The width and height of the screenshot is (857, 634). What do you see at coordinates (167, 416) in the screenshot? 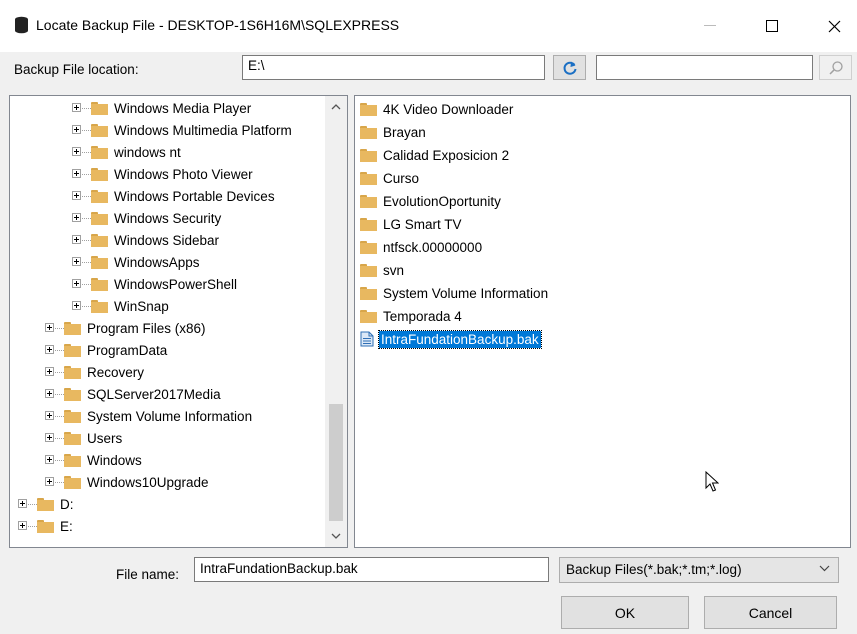
I see `tree-item: System Volume Information` at bounding box center [167, 416].